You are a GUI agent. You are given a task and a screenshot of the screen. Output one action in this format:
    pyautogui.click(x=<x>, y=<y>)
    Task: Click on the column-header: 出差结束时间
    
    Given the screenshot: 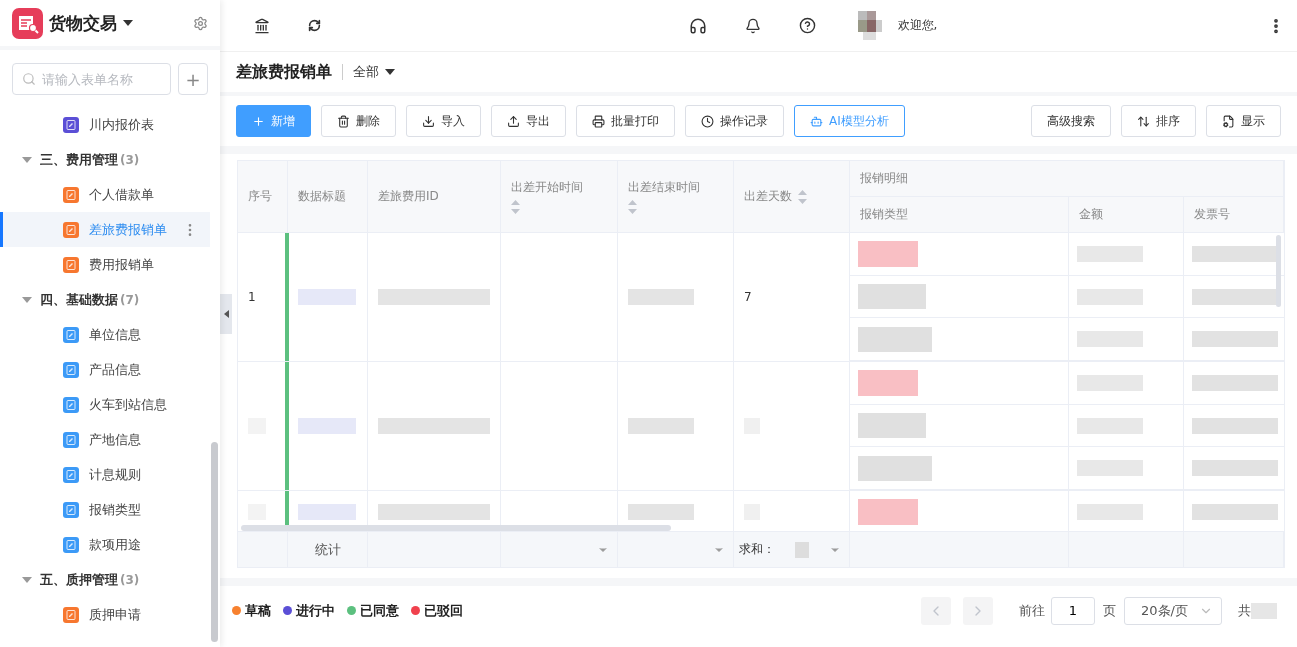 What is the action you would take?
    pyautogui.click(x=676, y=197)
    